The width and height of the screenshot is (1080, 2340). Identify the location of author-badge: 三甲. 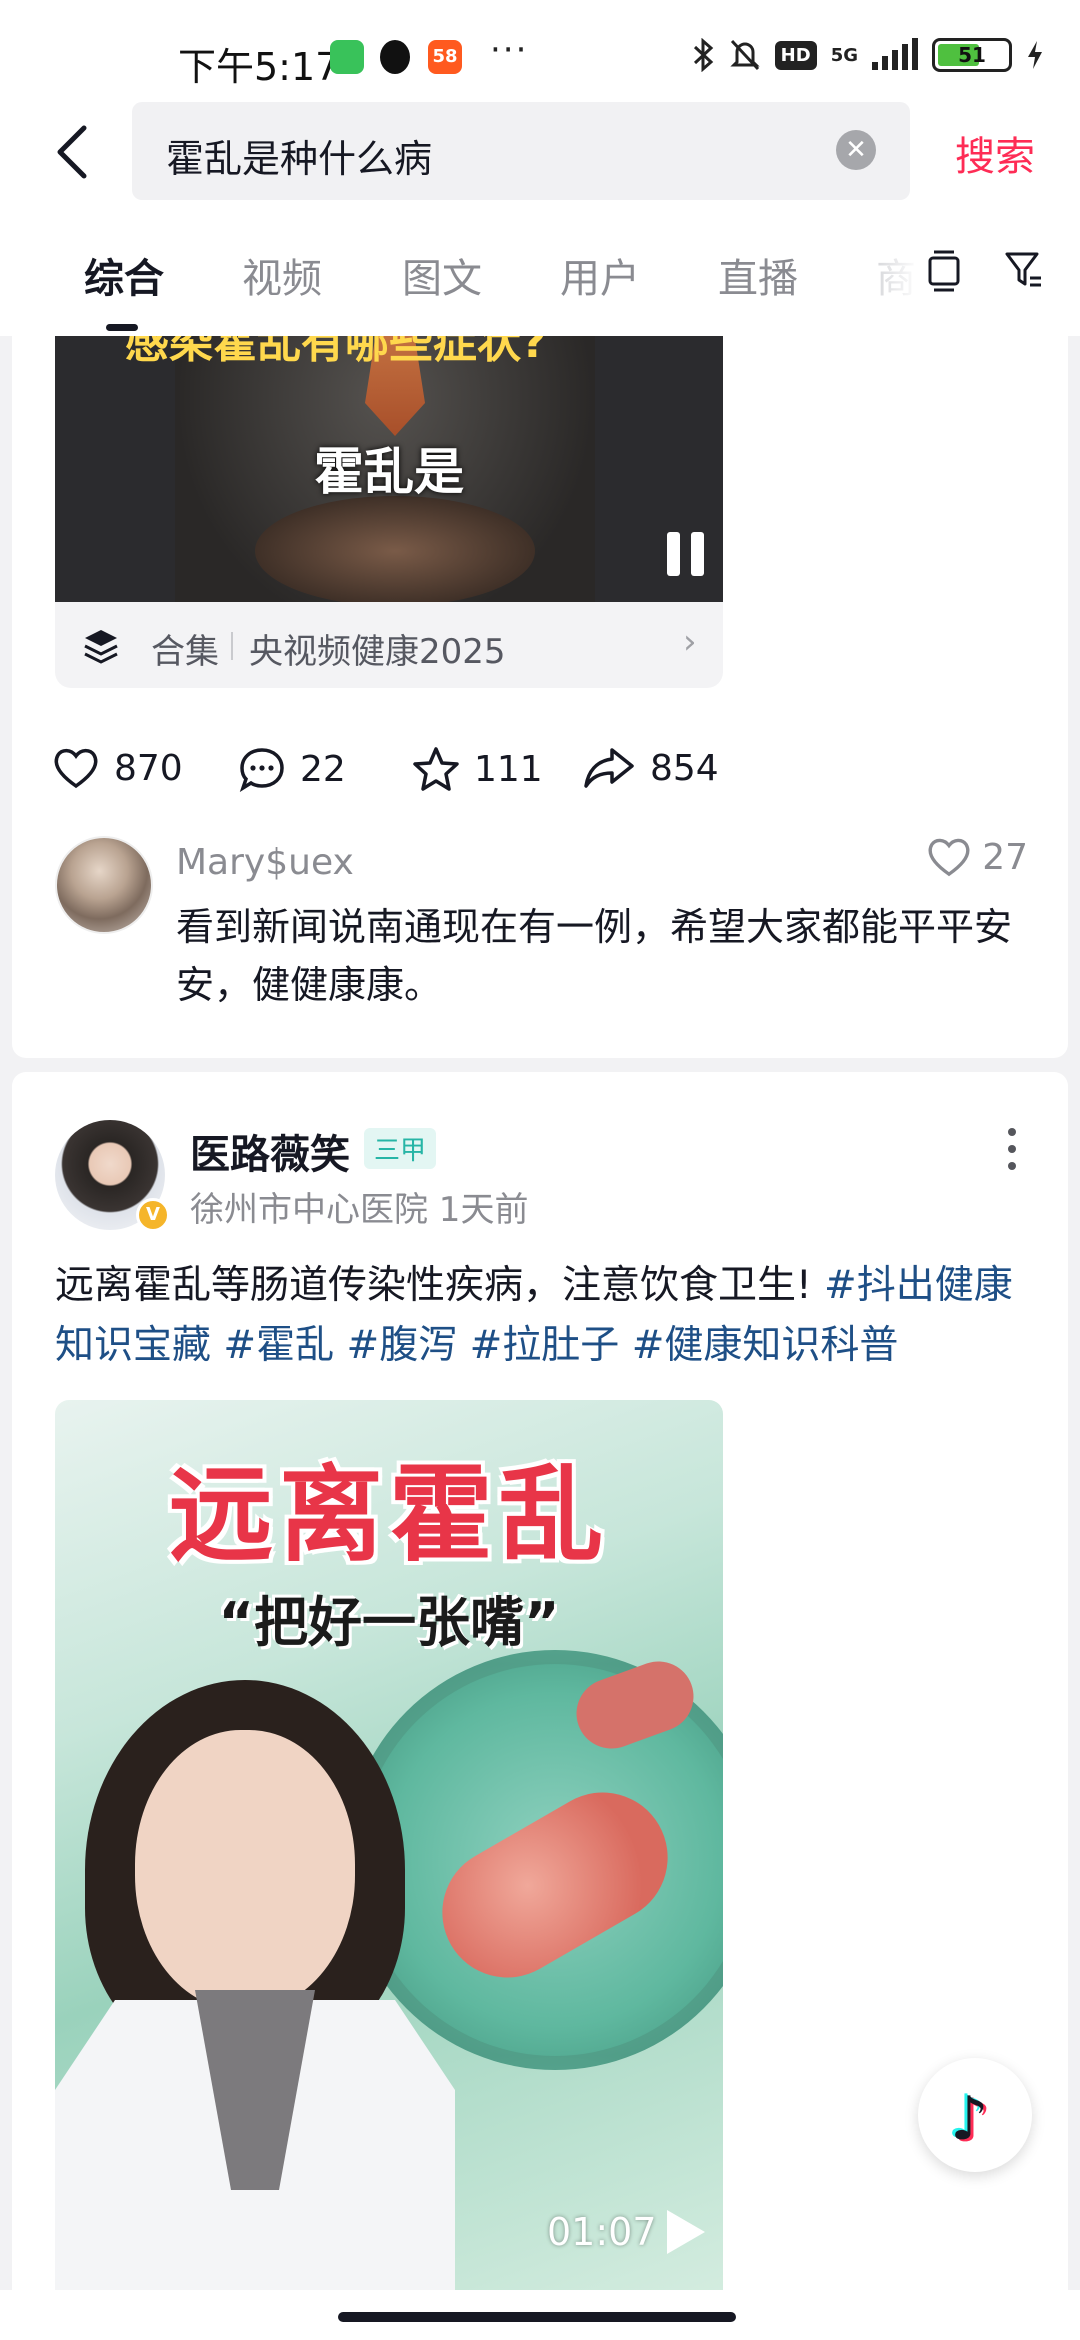
(400, 1148).